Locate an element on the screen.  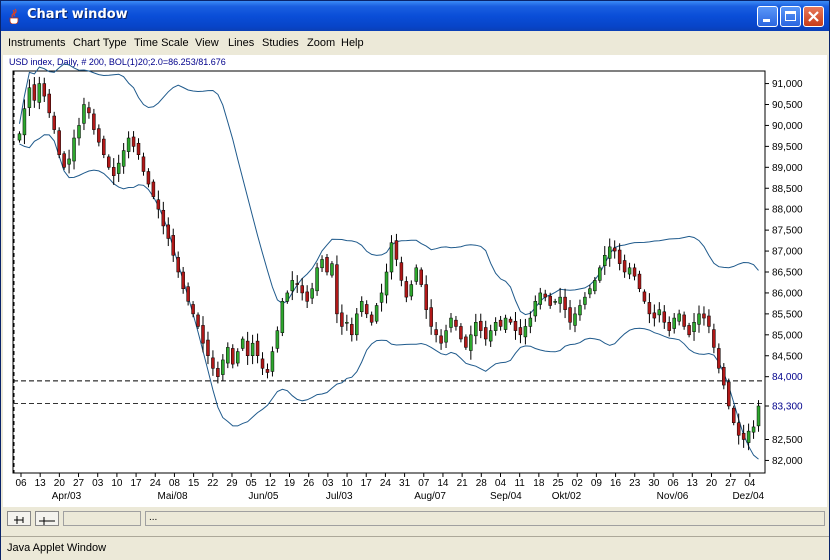
maximize-button is located at coordinates (790, 16).